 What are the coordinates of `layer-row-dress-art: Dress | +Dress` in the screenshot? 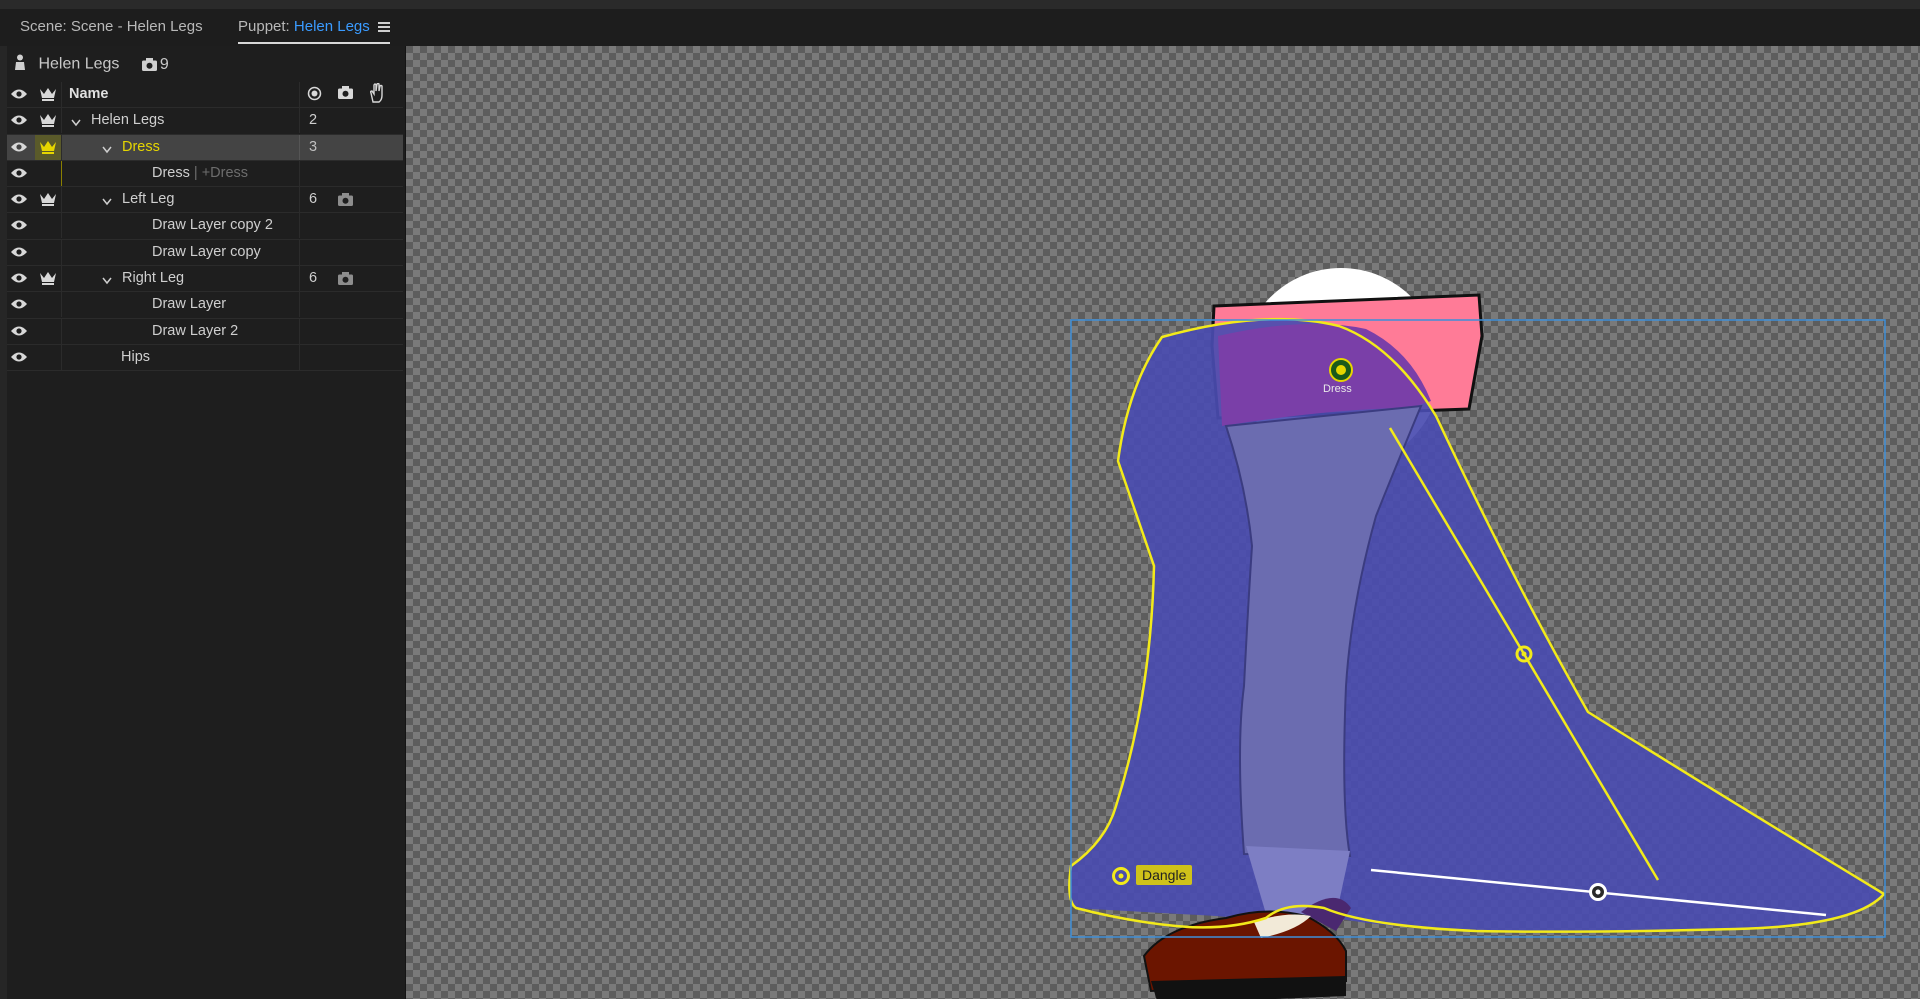 It's located at (205, 174).